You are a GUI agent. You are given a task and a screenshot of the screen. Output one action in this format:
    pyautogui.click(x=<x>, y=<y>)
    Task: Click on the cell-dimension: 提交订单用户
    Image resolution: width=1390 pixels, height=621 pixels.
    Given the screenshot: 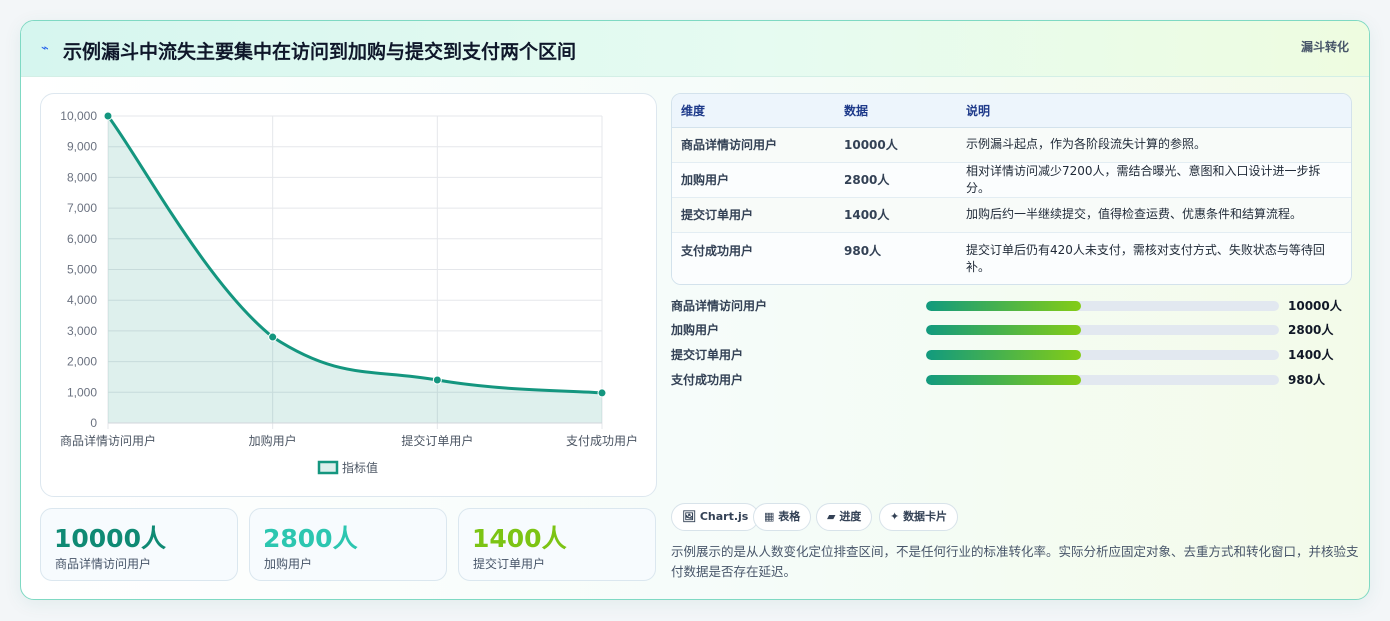 What is the action you would take?
    pyautogui.click(x=753, y=215)
    